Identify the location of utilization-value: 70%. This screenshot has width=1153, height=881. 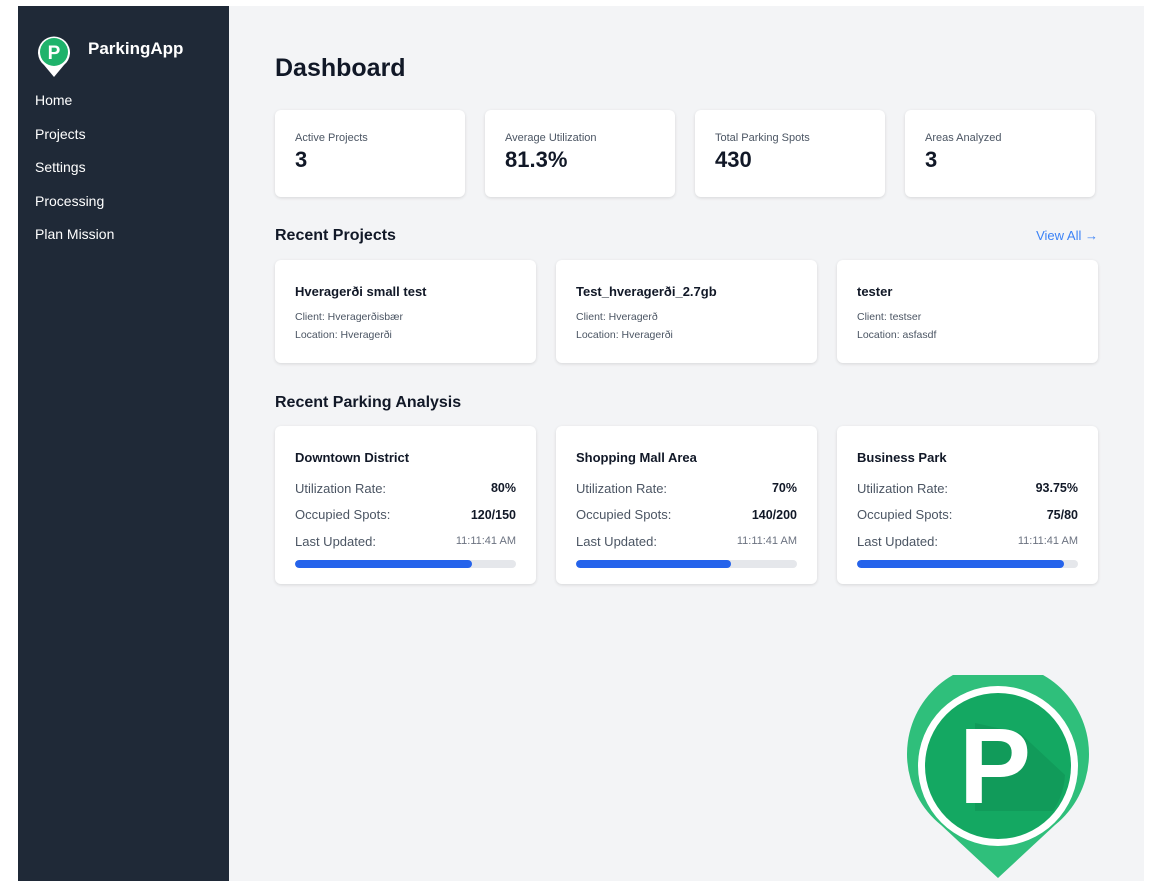
(784, 488).